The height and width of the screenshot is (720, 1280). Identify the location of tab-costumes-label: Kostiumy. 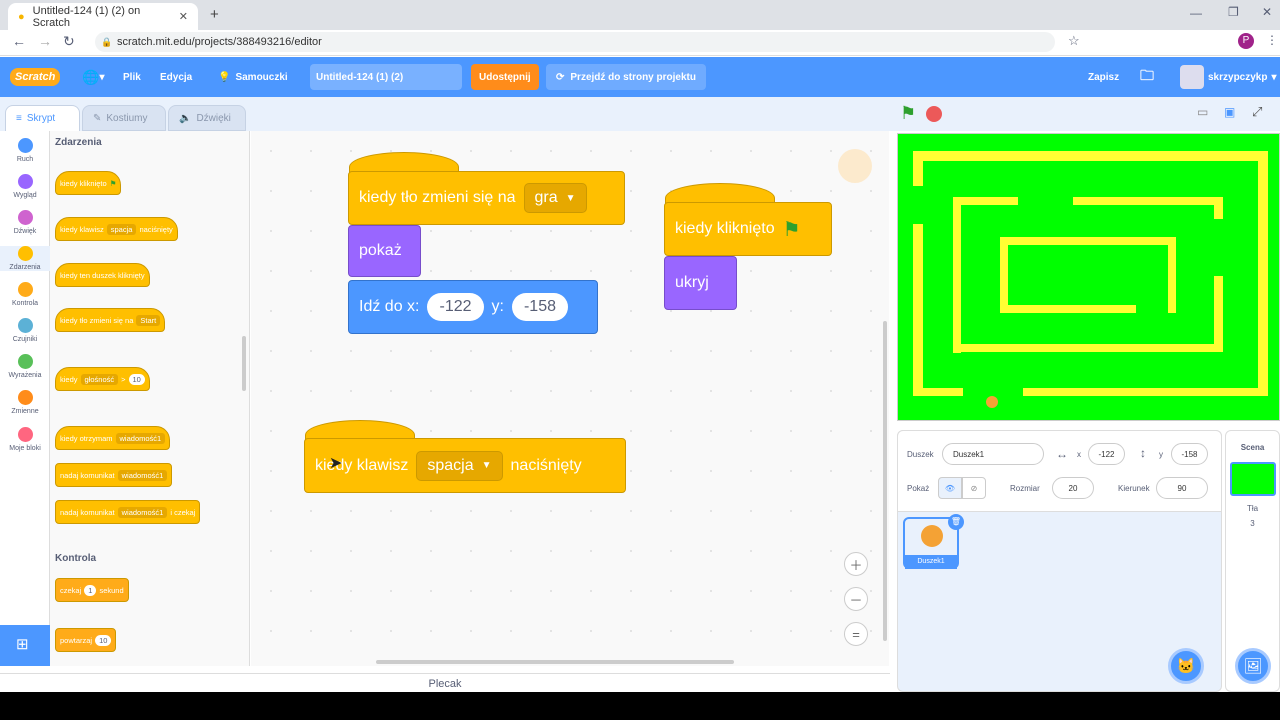
(127, 118).